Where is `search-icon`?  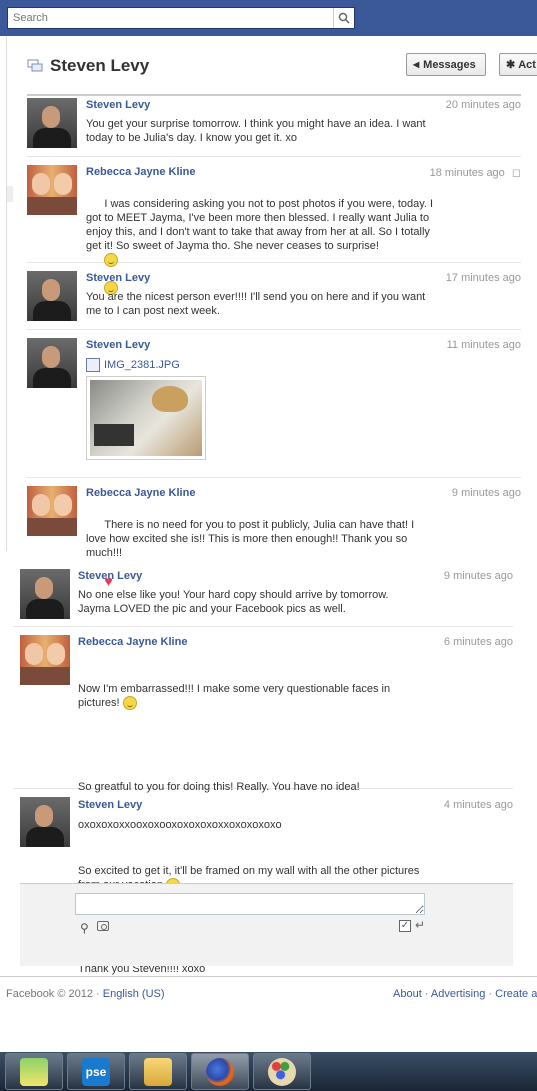 search-icon is located at coordinates (344, 18).